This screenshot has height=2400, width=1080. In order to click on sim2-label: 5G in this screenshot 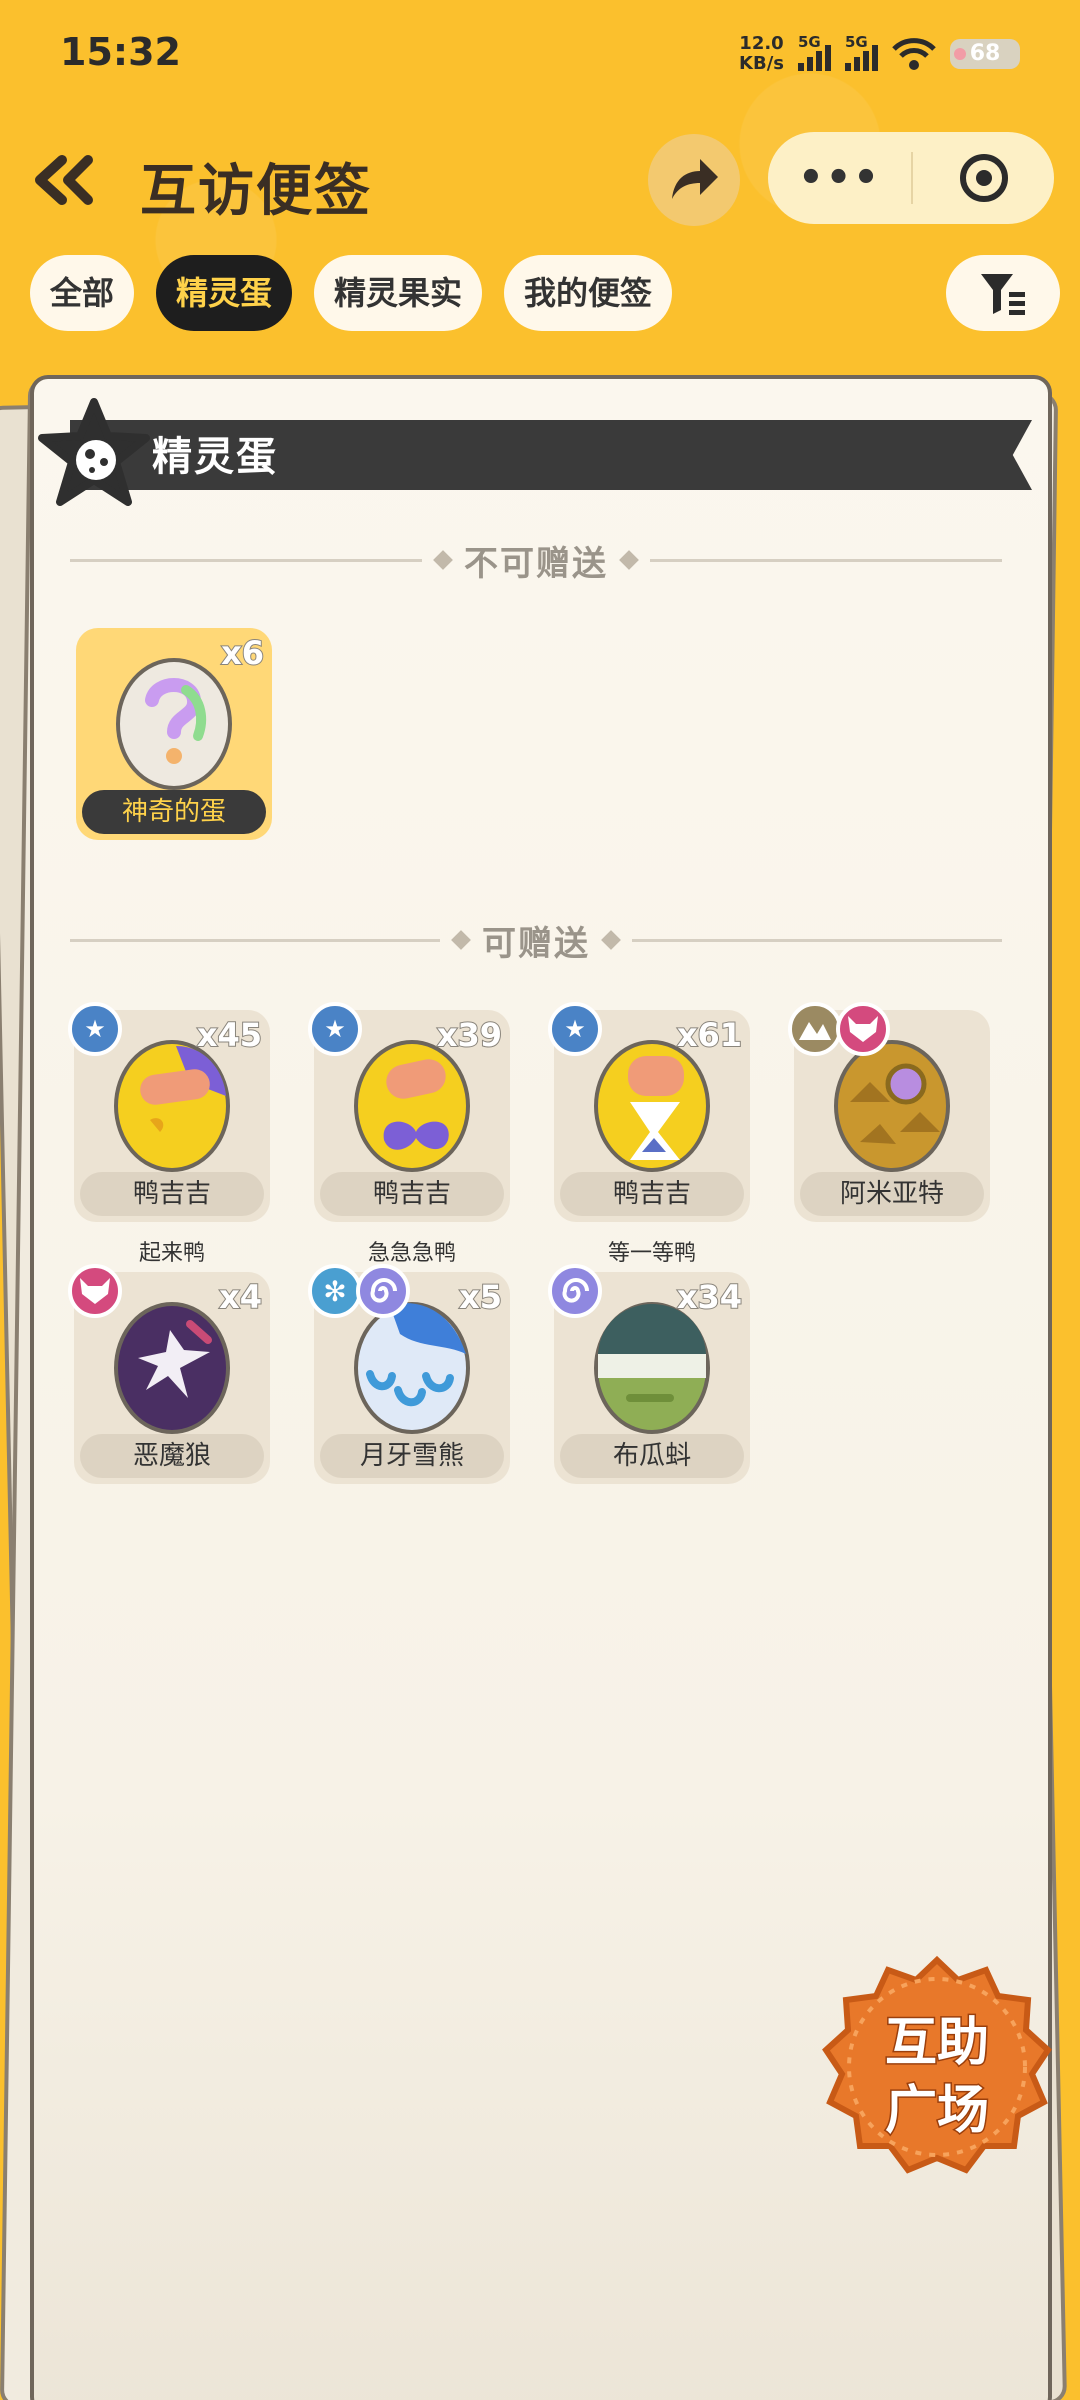, I will do `click(856, 42)`.